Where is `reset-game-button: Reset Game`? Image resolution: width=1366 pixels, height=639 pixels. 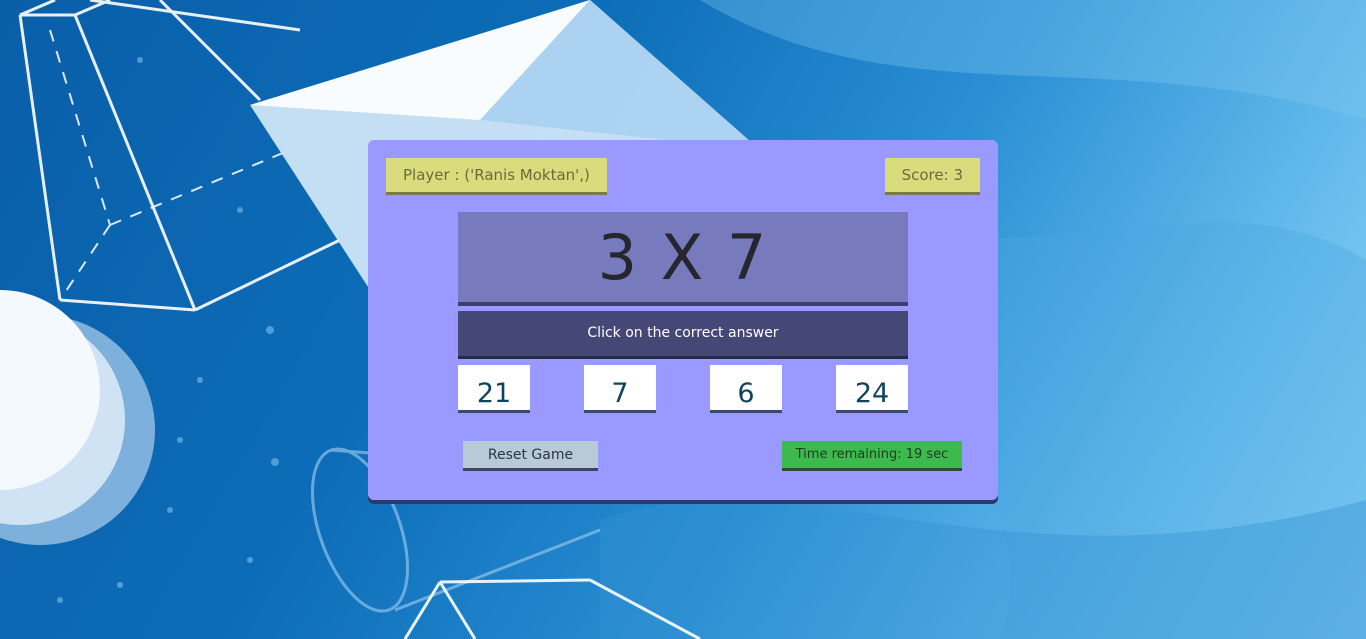
reset-game-button: Reset Game is located at coordinates (530, 454).